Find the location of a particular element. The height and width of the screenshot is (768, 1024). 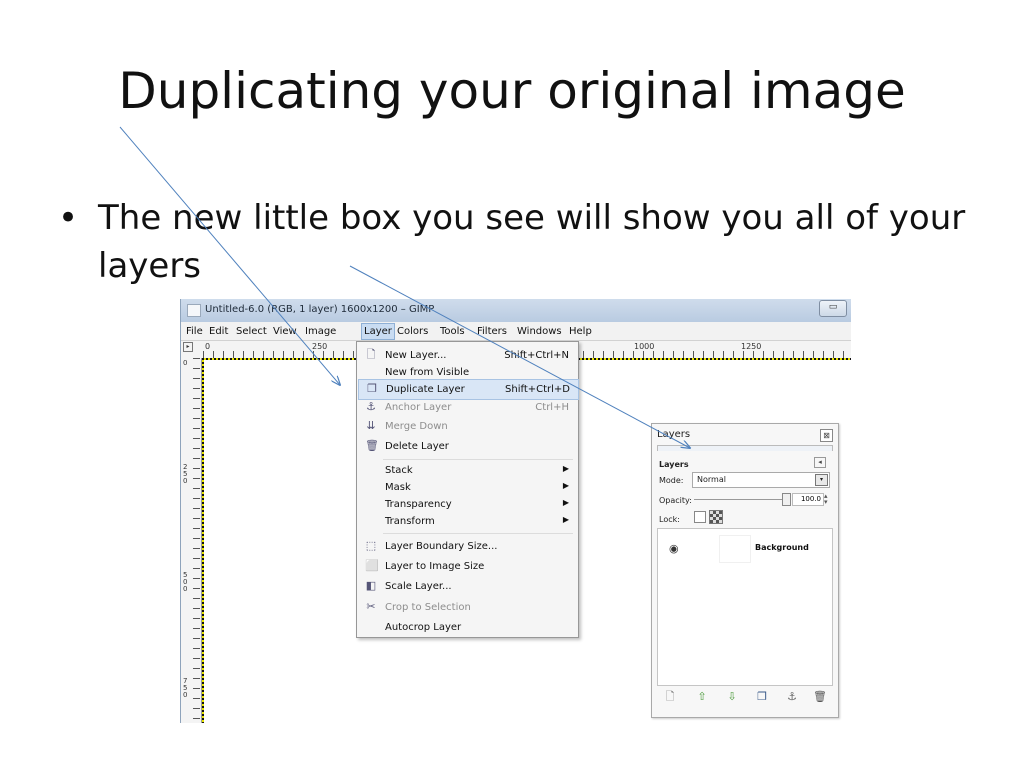

ruler-label: 1000 is located at coordinates (644, 346).